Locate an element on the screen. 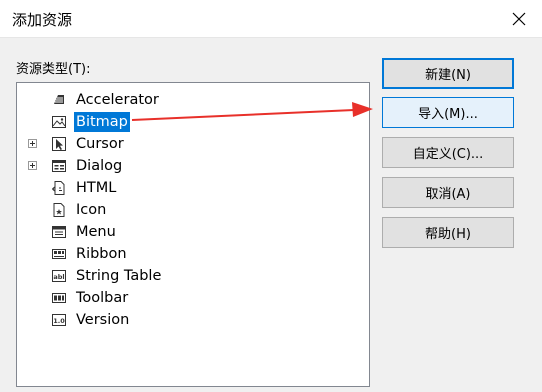 The image size is (542, 392). string-table-icon: abl is located at coordinates (59, 276).